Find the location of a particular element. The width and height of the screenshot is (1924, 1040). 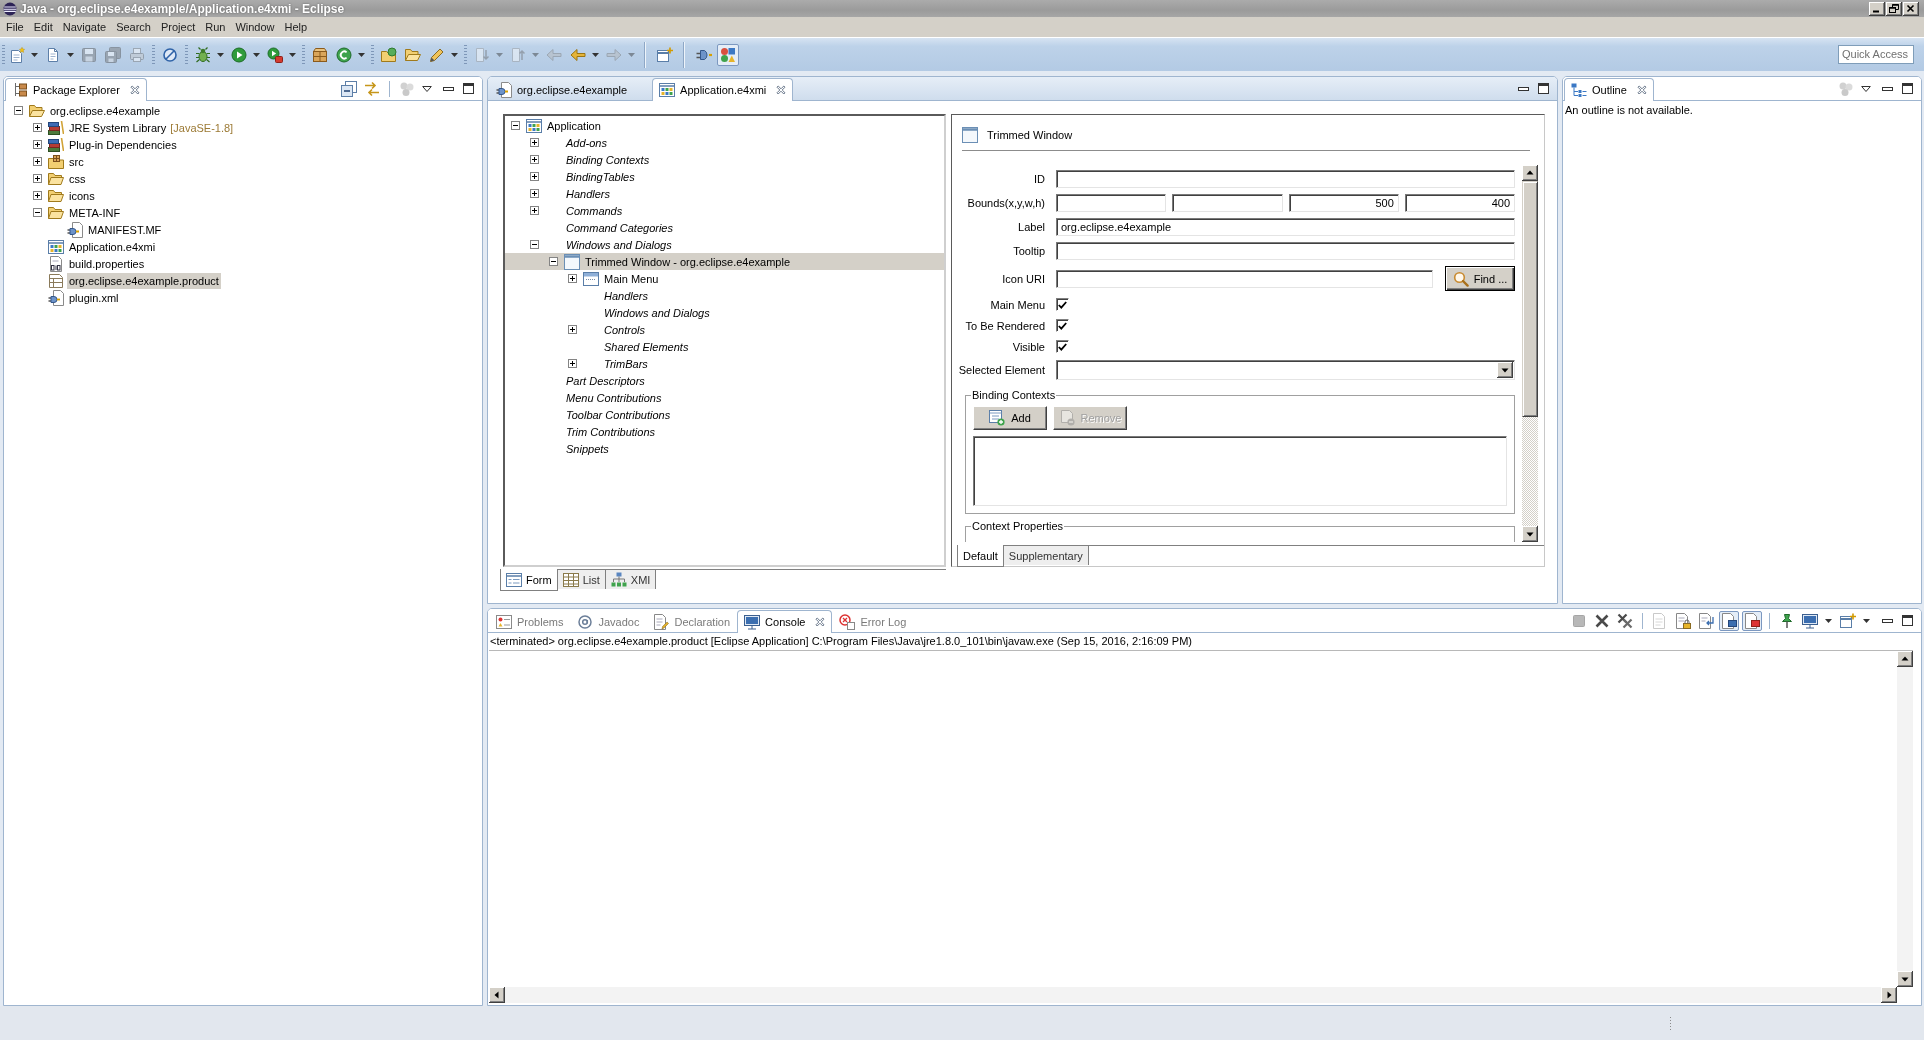

view-tab: Outline is located at coordinates (1609, 89).